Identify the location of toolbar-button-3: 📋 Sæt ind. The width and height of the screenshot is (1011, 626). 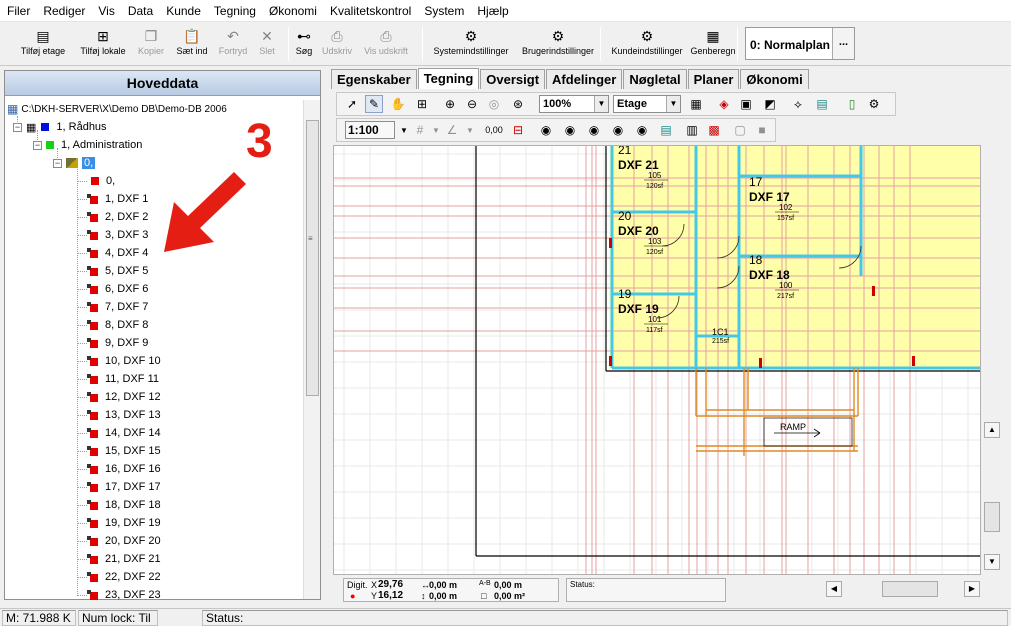
(192, 44).